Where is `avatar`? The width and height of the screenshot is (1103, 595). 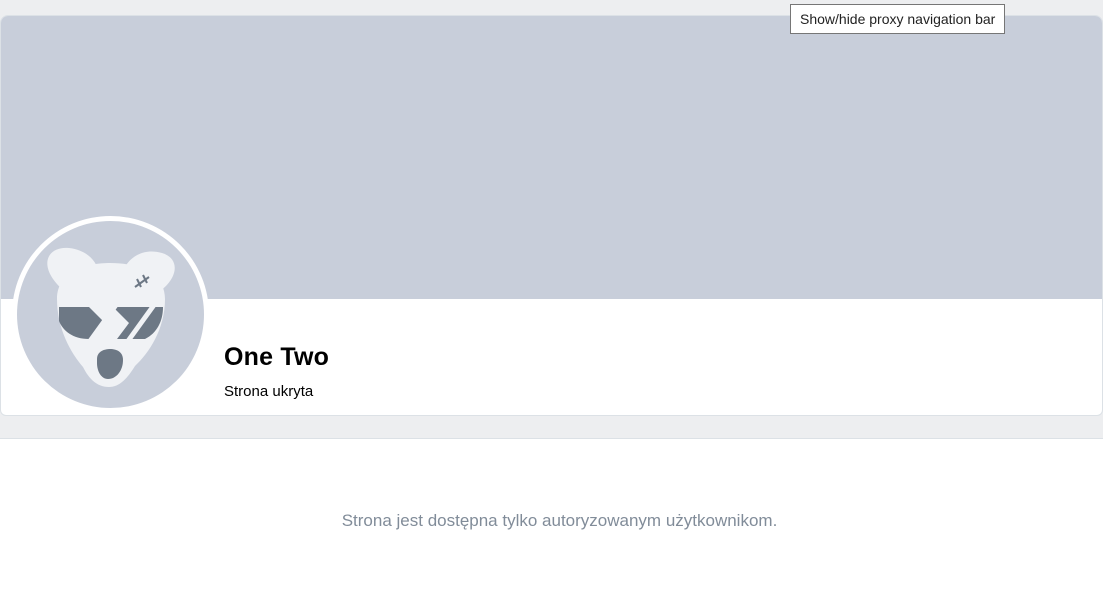 avatar is located at coordinates (110, 314).